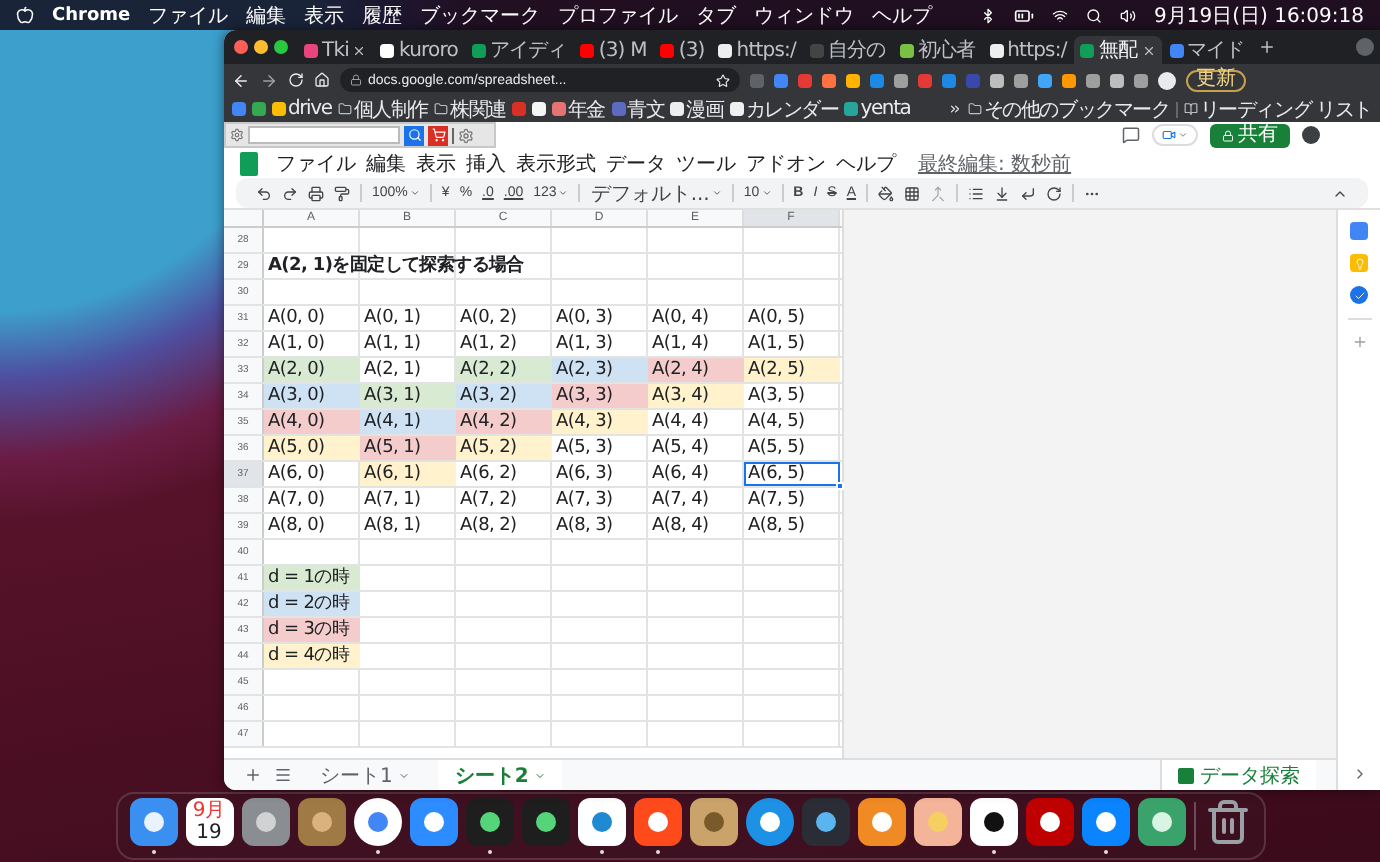 This screenshot has width=1380, height=862. Describe the element at coordinates (1024, 15) in the screenshot. I see `battery-icon` at that location.